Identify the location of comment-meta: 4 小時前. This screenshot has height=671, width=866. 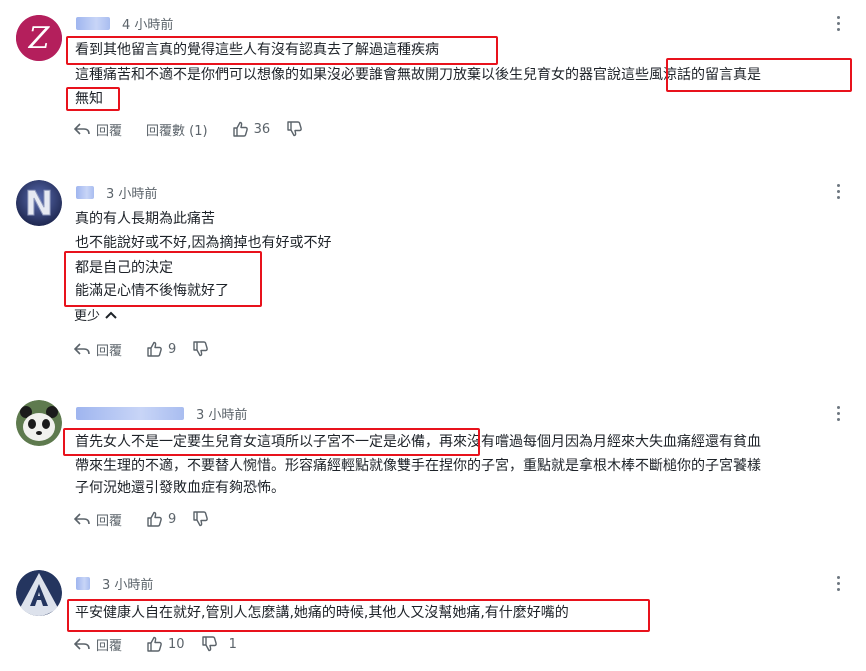
(124, 23).